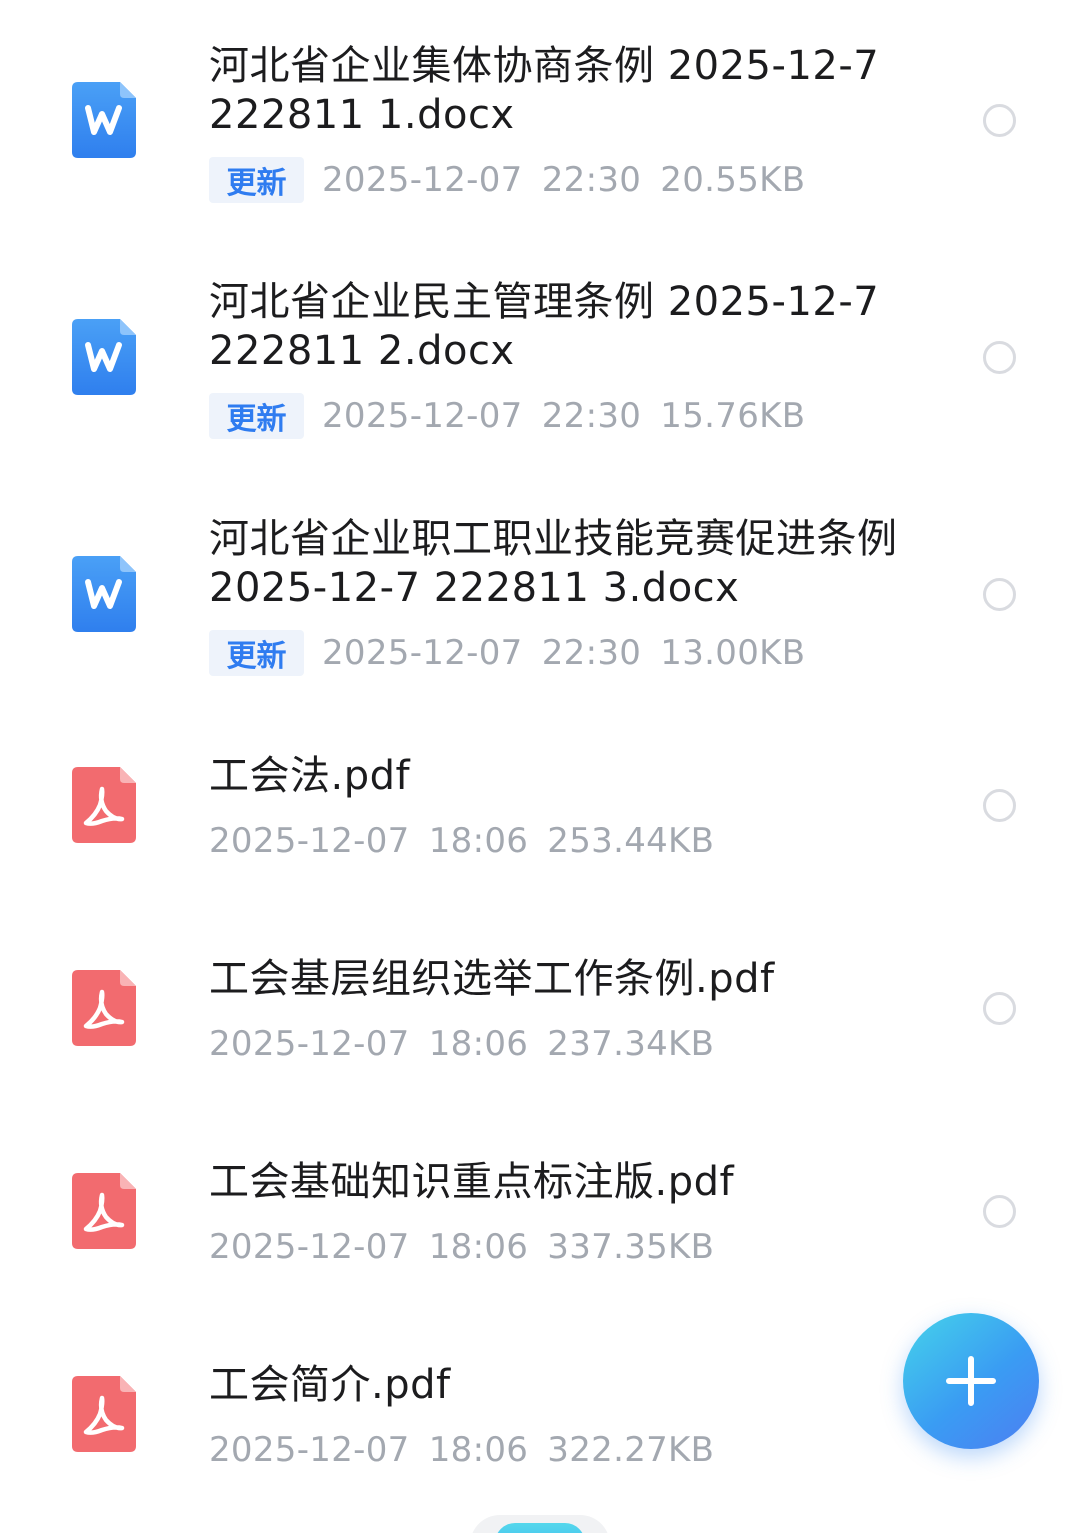 This screenshot has width=1080, height=1533. I want to click on file-name: 河北省企业民主管理条例 2025-12-7 222811 2.docx, so click(579, 327).